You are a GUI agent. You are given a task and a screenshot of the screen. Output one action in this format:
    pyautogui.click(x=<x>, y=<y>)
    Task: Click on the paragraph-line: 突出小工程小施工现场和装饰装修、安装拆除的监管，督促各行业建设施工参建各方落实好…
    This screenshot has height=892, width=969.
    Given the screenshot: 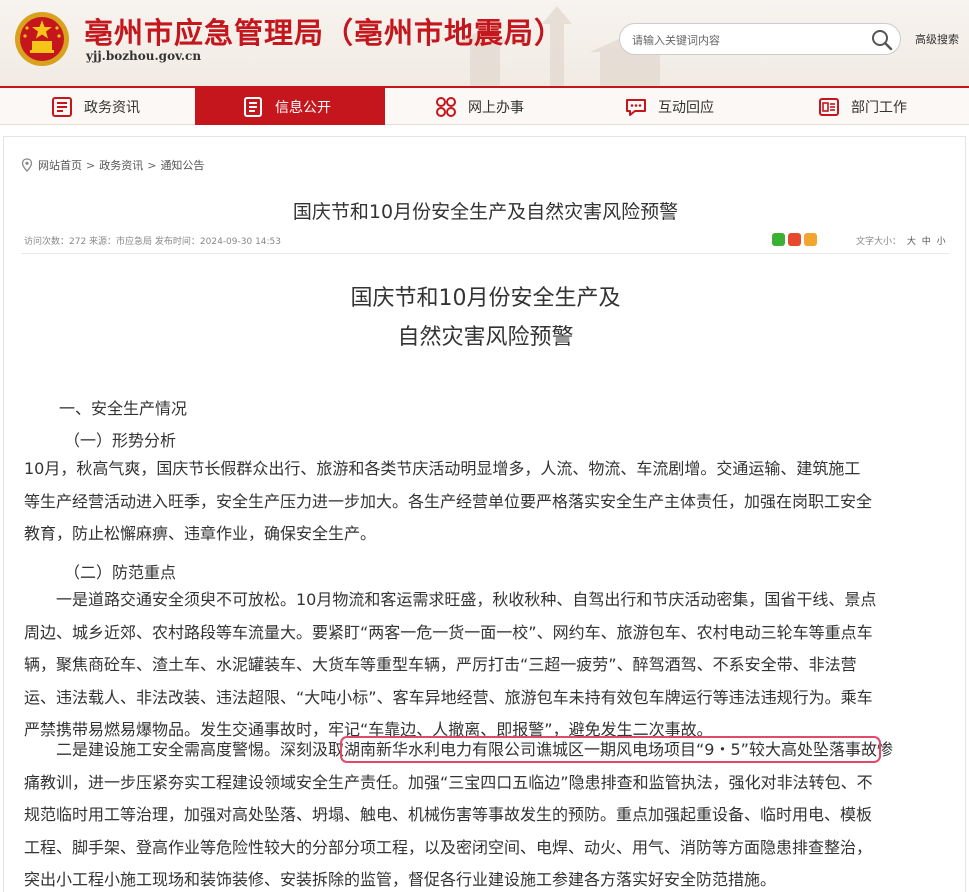 What is the action you would take?
    pyautogui.click(x=400, y=879)
    